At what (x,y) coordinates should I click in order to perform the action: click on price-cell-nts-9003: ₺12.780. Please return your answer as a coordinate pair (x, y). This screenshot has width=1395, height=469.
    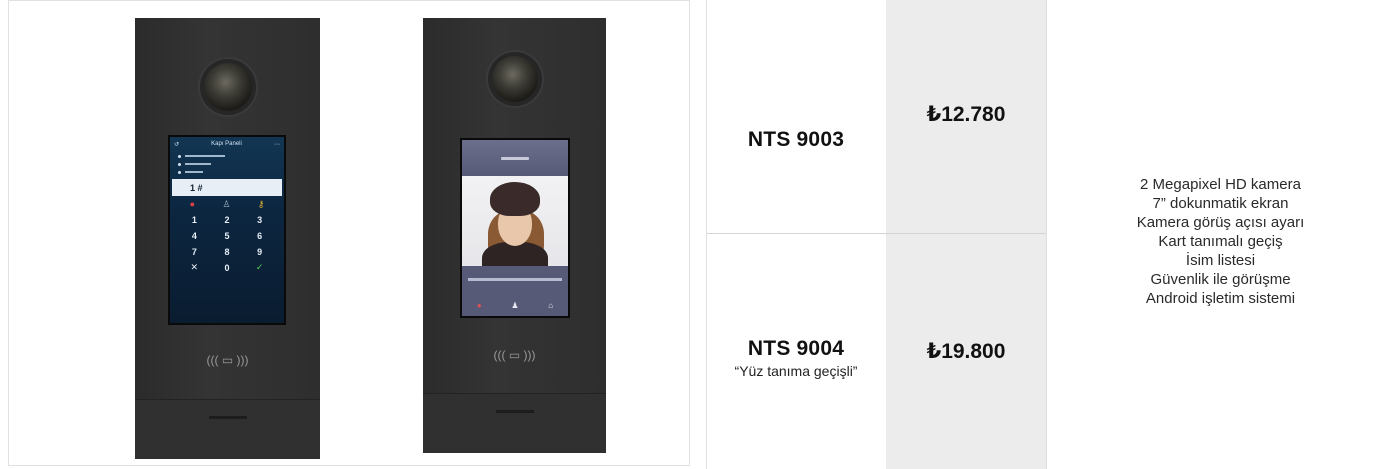
    Looking at the image, I should click on (966, 116).